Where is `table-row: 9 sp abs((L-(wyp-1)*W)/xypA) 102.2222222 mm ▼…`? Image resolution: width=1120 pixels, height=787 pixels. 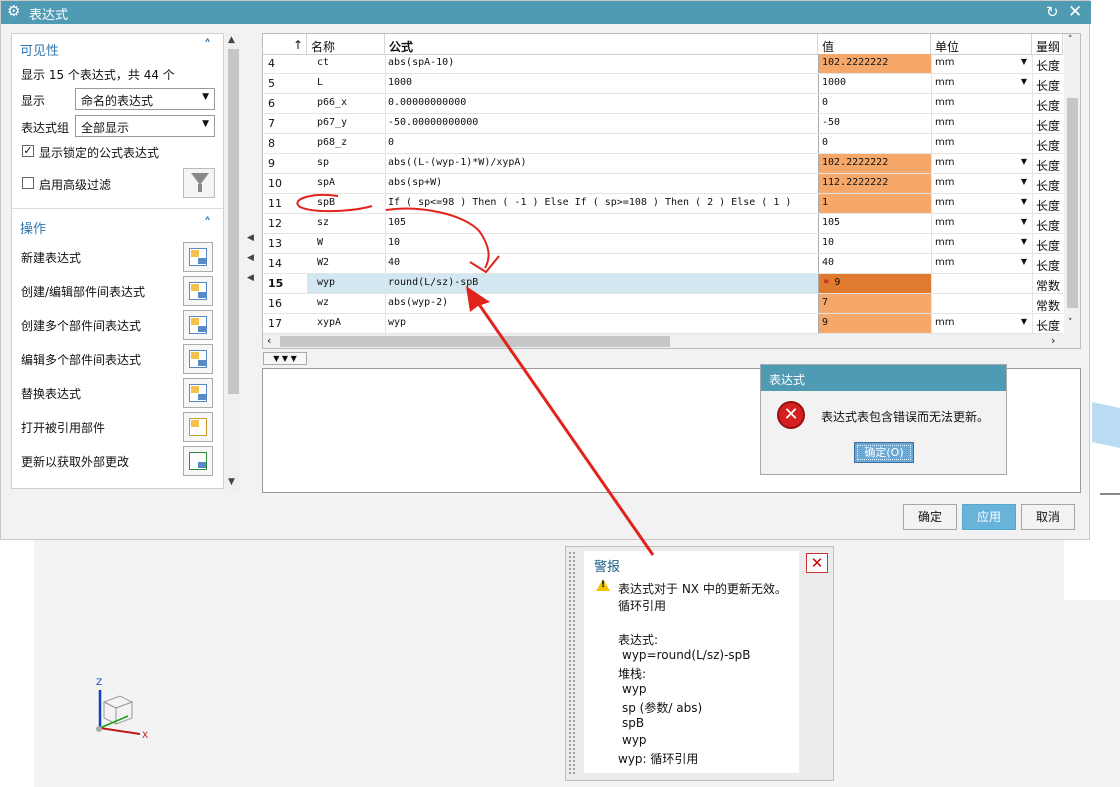
table-row: 9 sp abs((L-(wyp-1)*W)/xypA) 102.2222222 mm ▼… is located at coordinates (663, 164).